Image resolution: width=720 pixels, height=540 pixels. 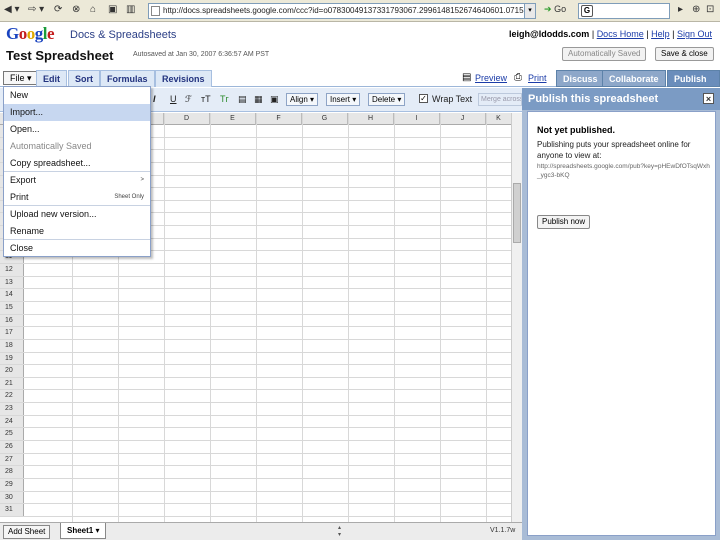 I want to click on file-menu-button: File ▾, so click(x=21, y=78).